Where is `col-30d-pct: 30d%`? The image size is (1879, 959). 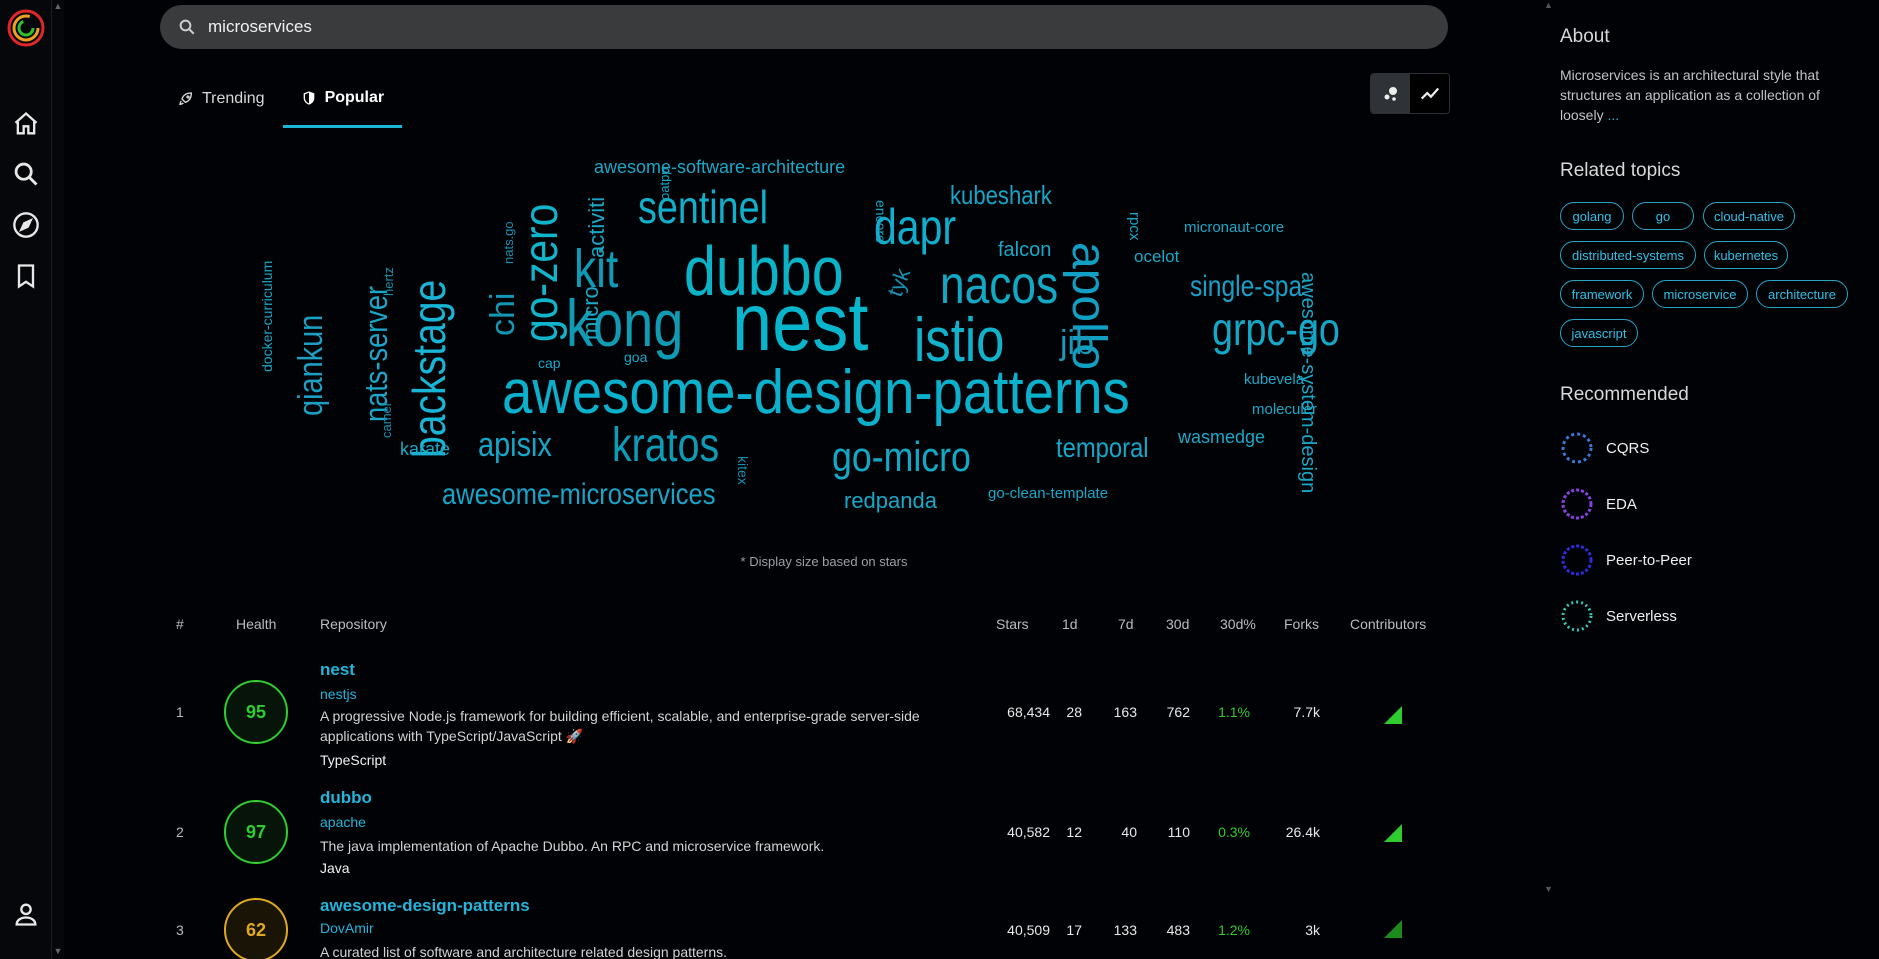
col-30d-pct: 30d% is located at coordinates (1238, 624).